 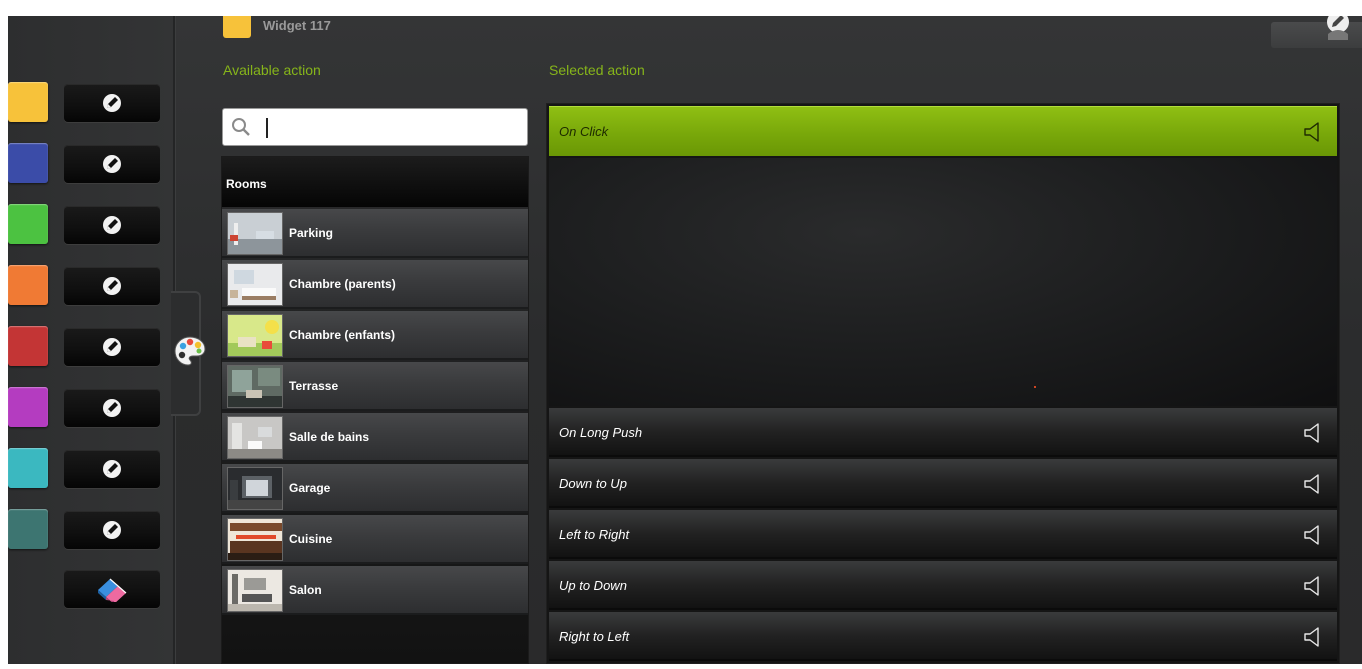 I want to click on action-row: Down to Up, so click(x=943, y=483).